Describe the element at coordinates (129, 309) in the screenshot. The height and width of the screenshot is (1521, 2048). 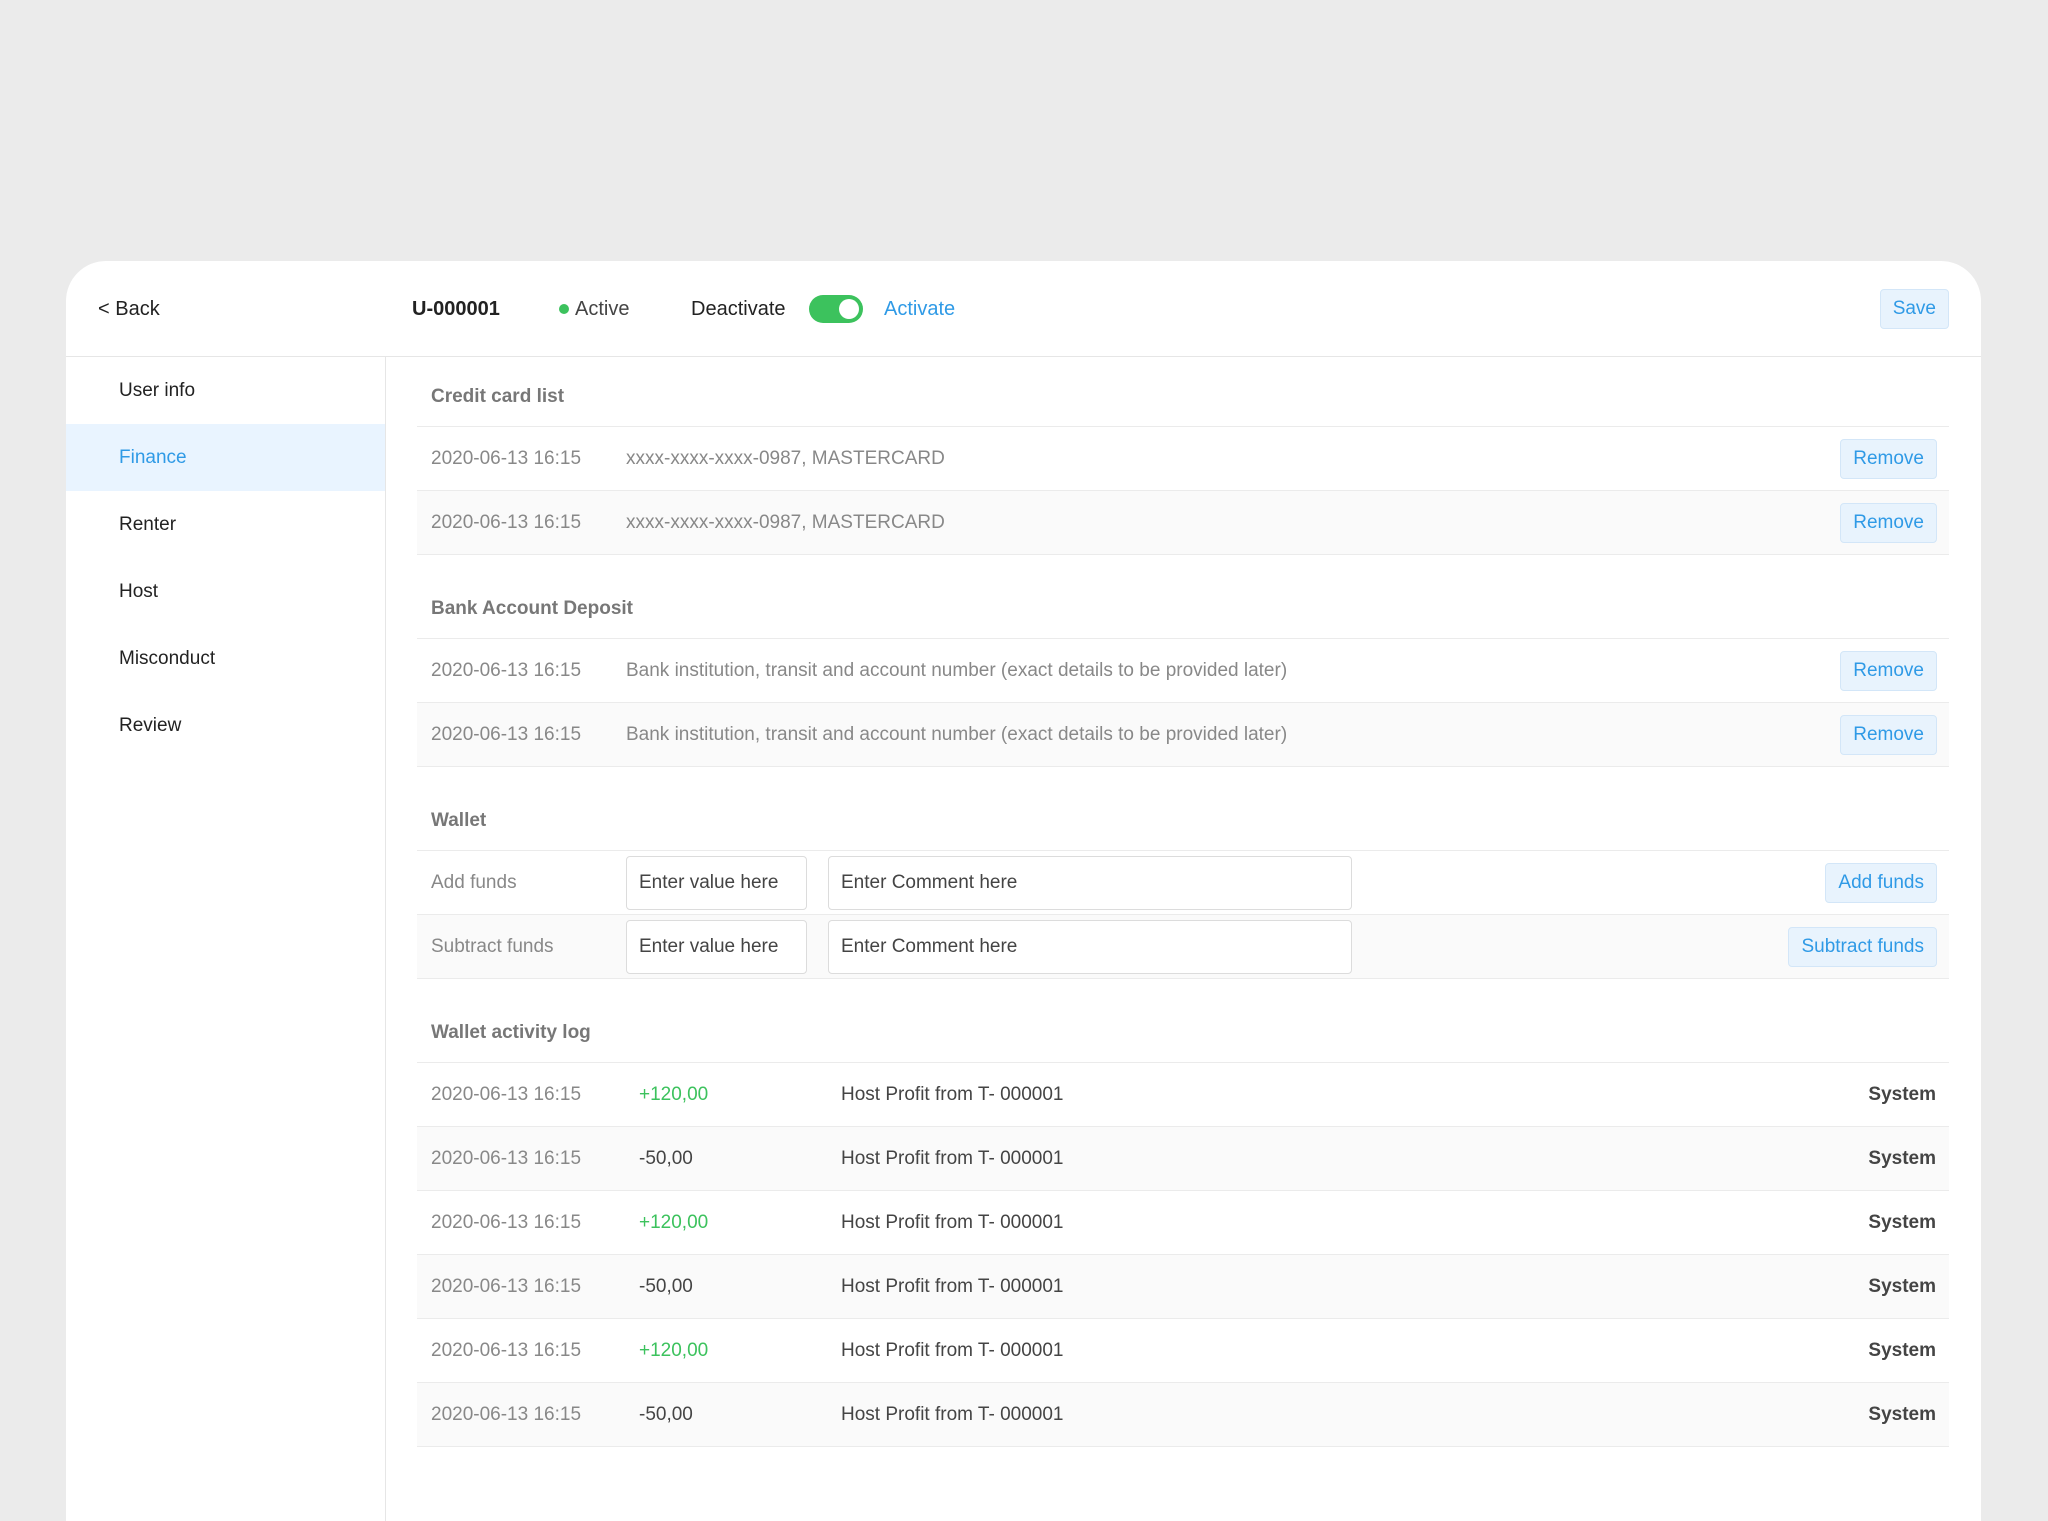
I see `back-link: < Back` at that location.